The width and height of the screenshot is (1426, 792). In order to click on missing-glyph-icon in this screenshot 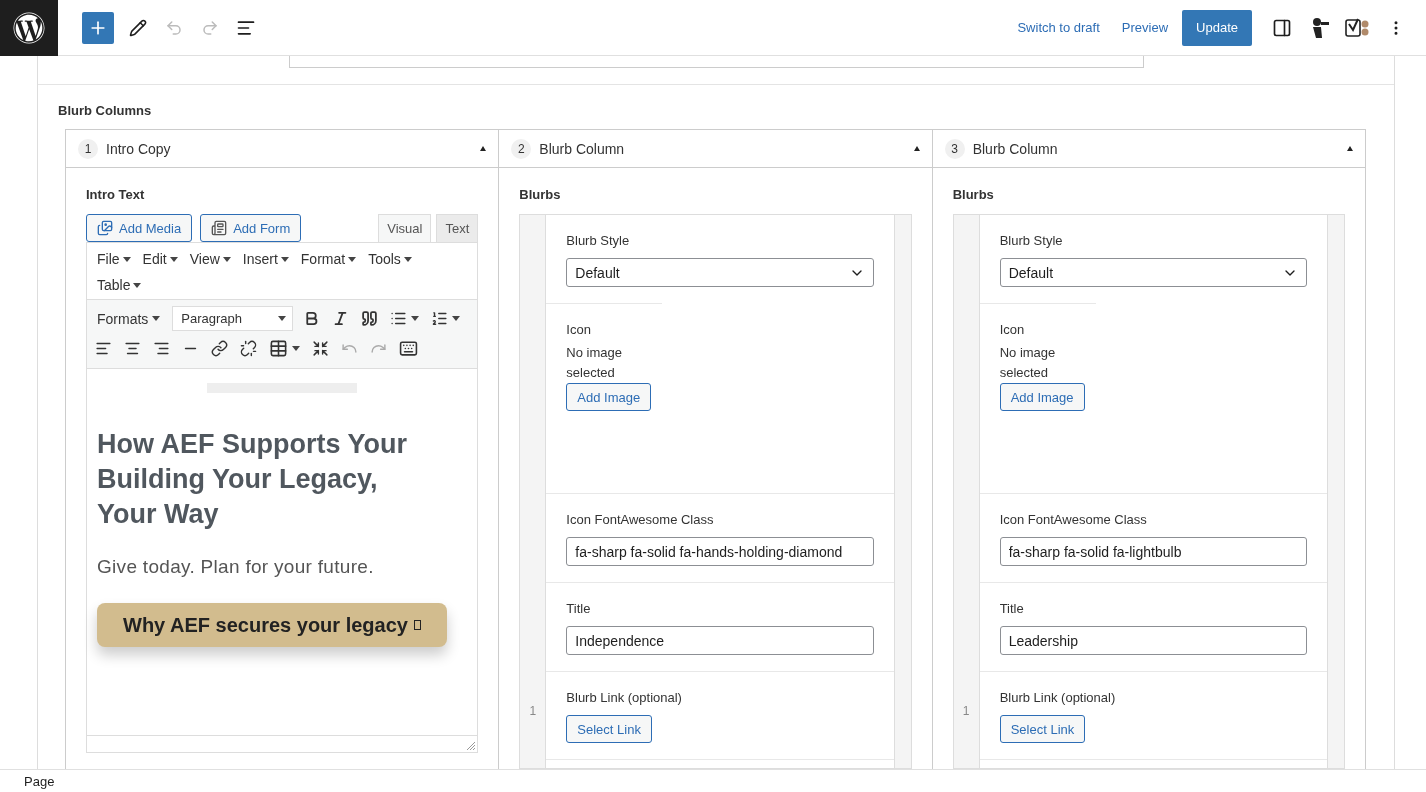, I will do `click(417, 625)`.